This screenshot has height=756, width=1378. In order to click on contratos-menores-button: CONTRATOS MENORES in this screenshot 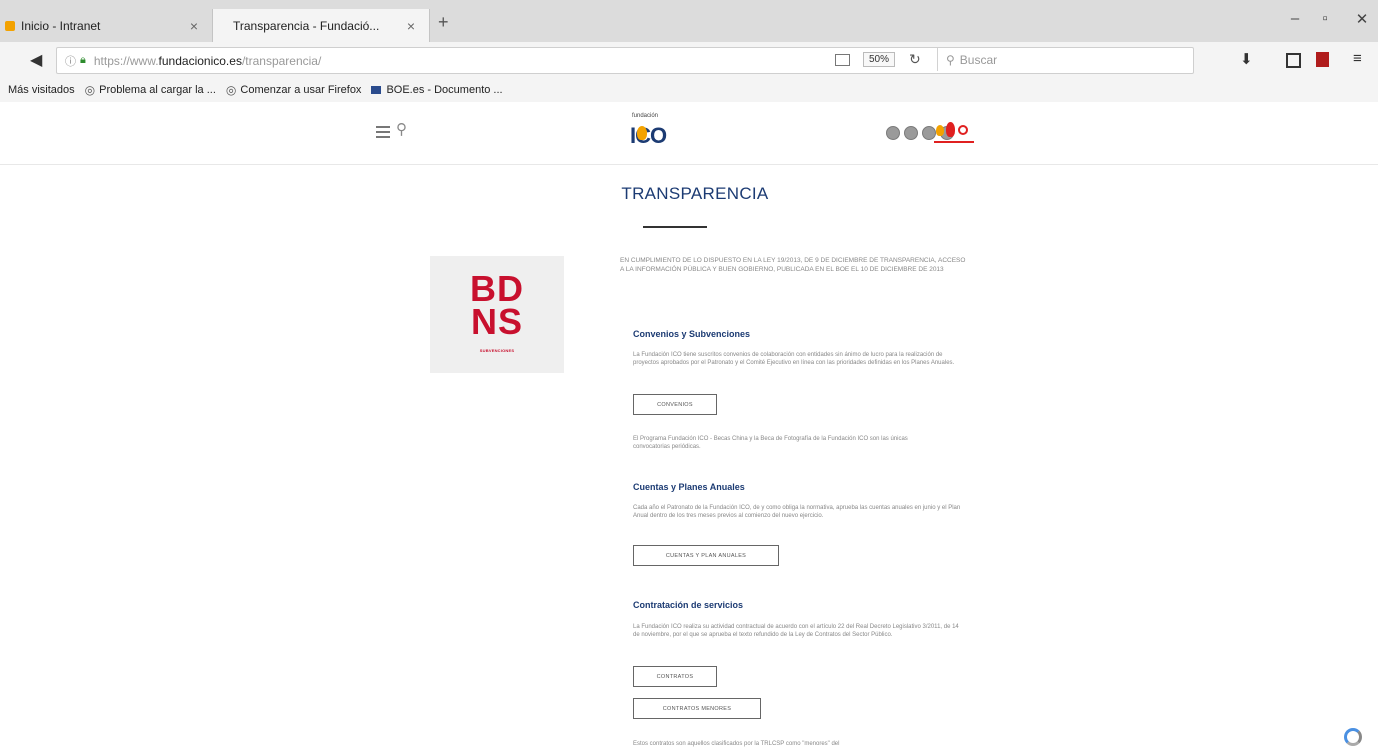, I will do `click(697, 708)`.